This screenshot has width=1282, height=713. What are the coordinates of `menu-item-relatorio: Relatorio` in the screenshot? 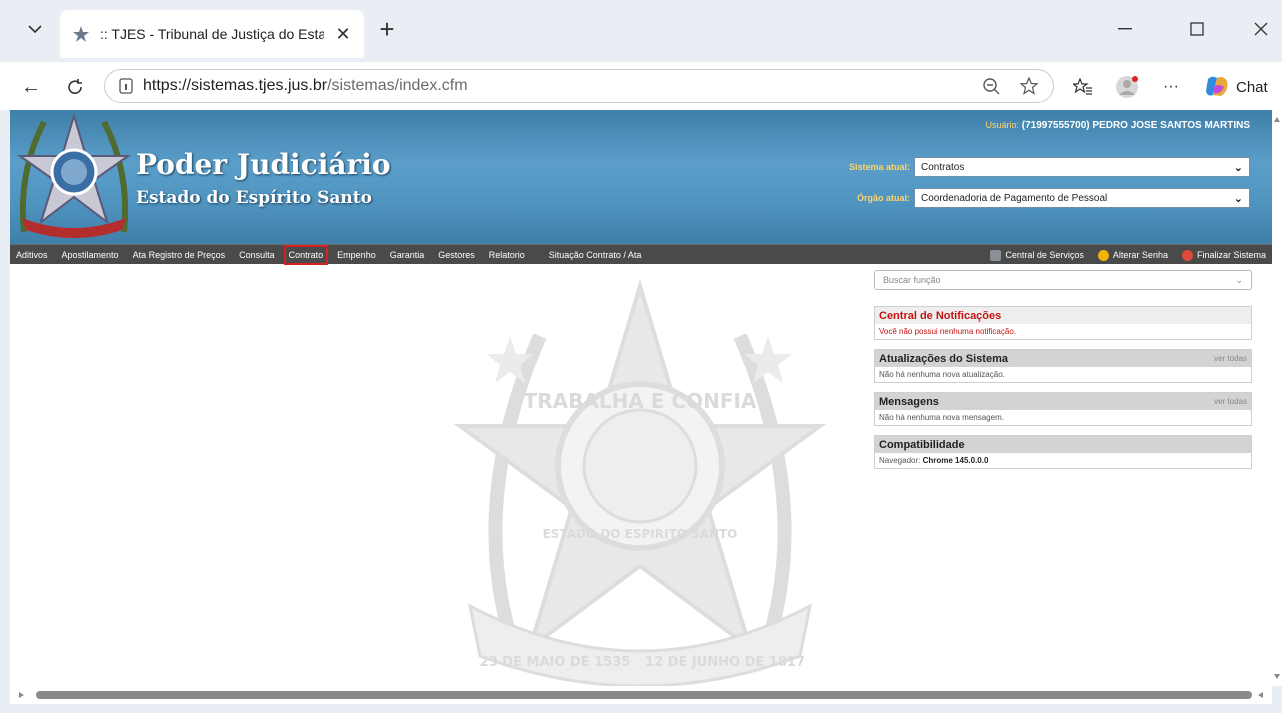 It's located at (507, 255).